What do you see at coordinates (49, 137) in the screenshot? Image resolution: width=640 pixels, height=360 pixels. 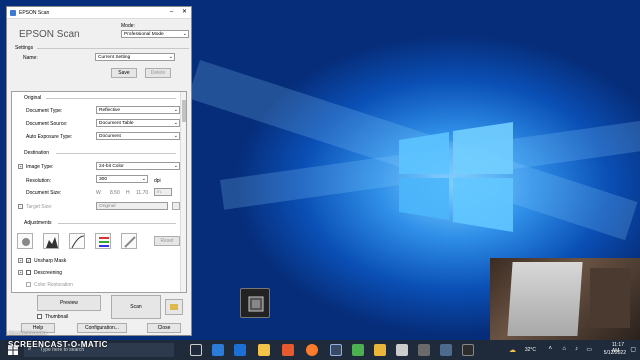 I see `auto-exposure-label: Auto Exposure Type:` at bounding box center [49, 137].